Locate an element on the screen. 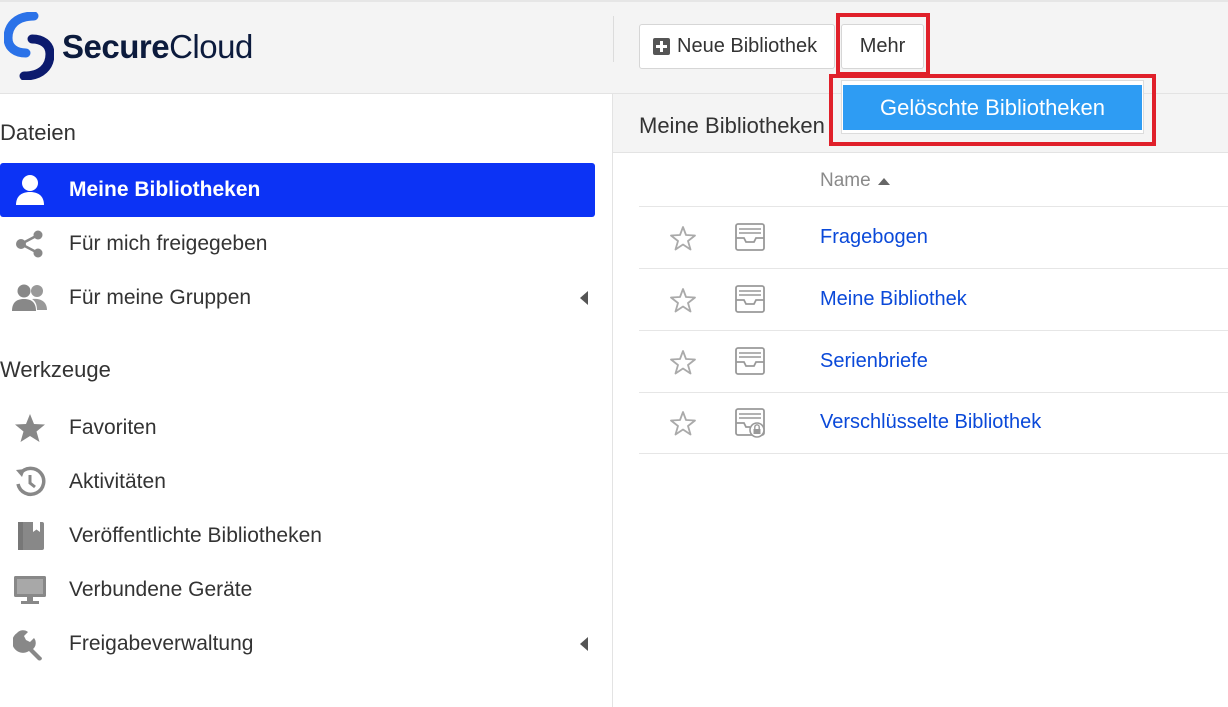 This screenshot has height=707, width=1228. library-name-link: Serienbriefe is located at coordinates (874, 361).